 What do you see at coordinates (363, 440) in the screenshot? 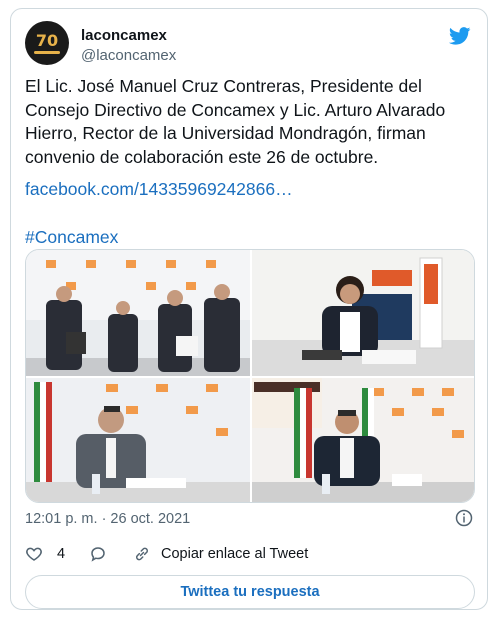
I see `man-signing-flags-photo` at bounding box center [363, 440].